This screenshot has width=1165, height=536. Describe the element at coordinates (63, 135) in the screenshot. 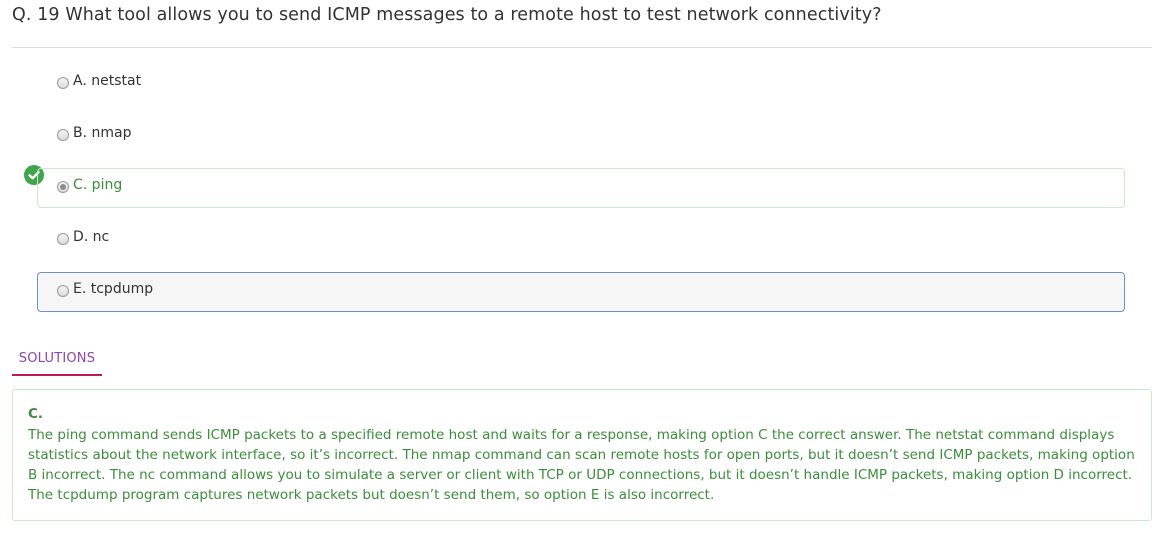

I see `radio-option-b` at that location.